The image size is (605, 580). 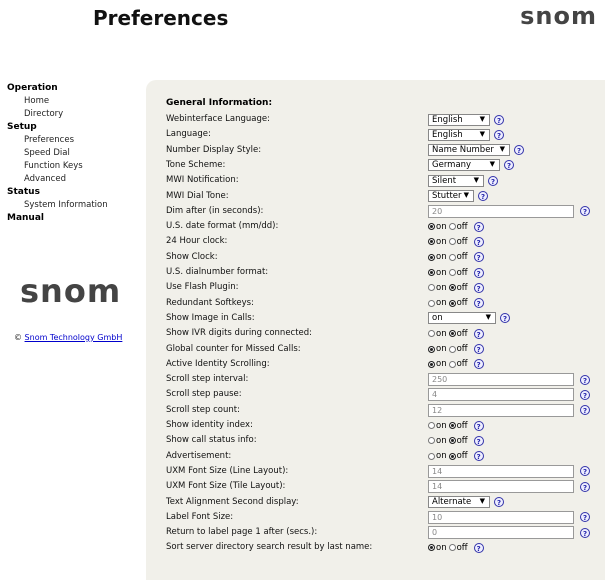 I want to click on number-display-style-select: Name Number ▼, so click(x=469, y=150).